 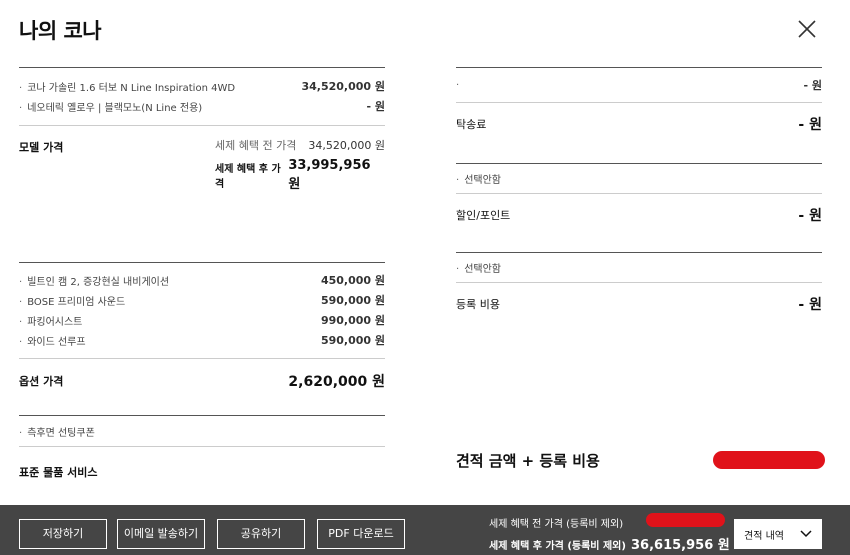 I want to click on option-row: 파킹어시스트 990,000 원, so click(x=202, y=320).